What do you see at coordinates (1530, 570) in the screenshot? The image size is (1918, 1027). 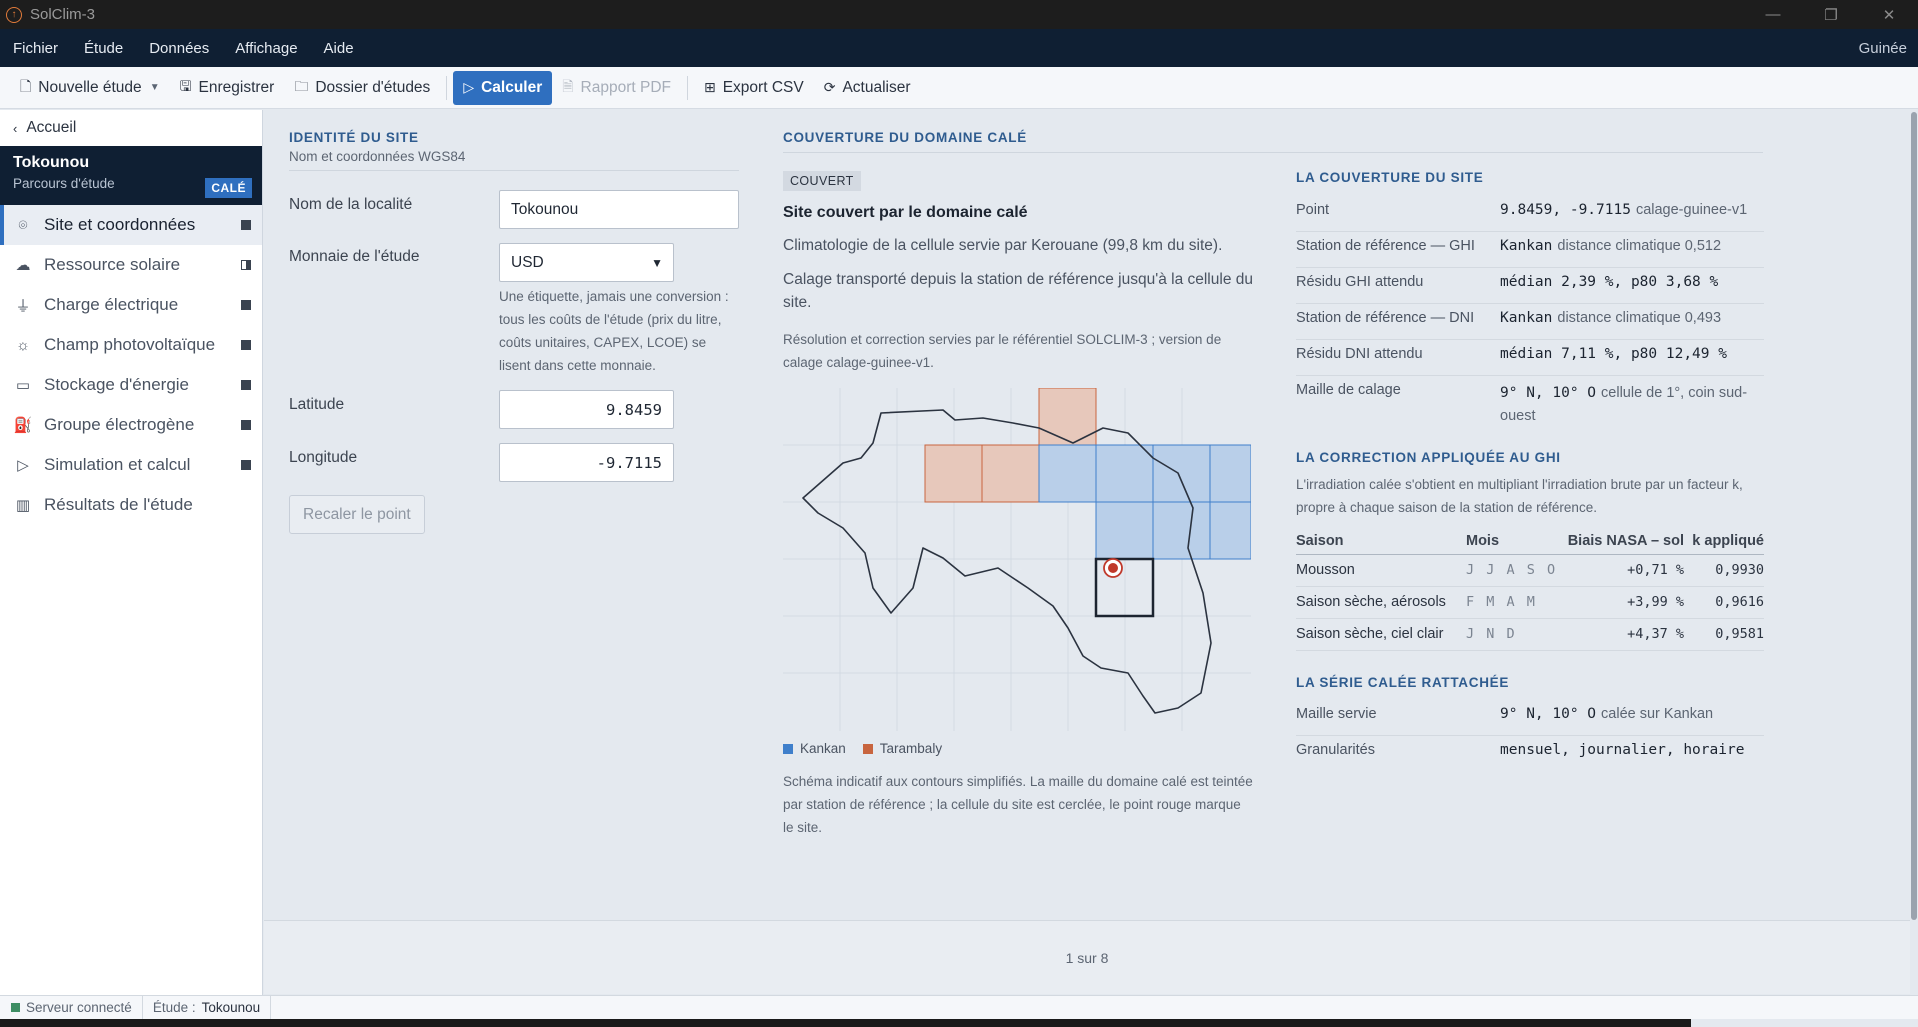 I see `table-row: Mousson J J A S O +0,71 % 0,9930` at bounding box center [1530, 570].